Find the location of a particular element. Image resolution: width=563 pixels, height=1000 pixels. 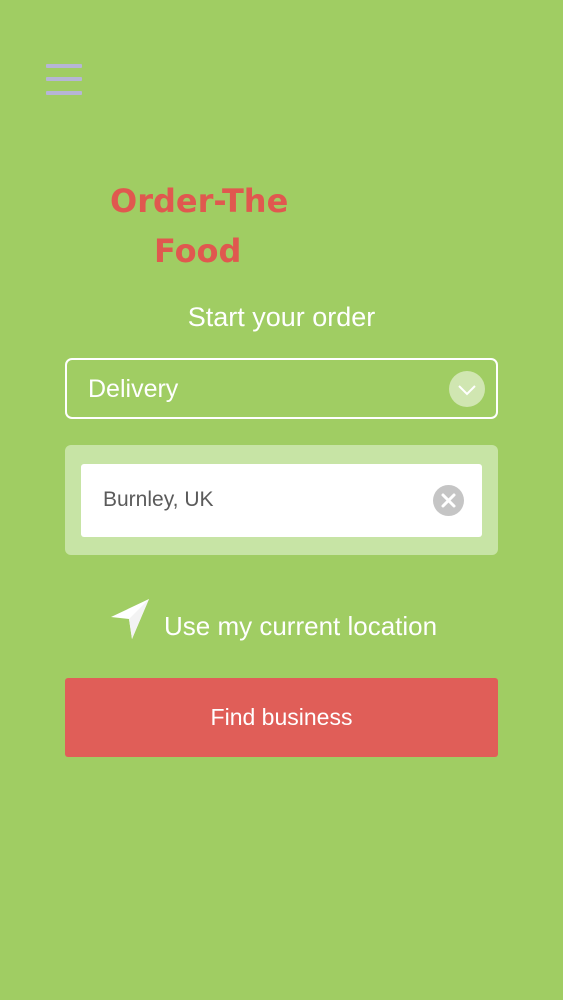

order-type-select: Delivery is located at coordinates (281, 388).